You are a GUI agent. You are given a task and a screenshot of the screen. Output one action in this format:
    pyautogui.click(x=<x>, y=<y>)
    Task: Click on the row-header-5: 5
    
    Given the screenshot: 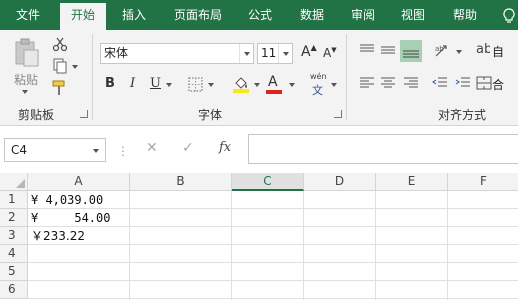 What is the action you would take?
    pyautogui.click(x=14, y=272)
    